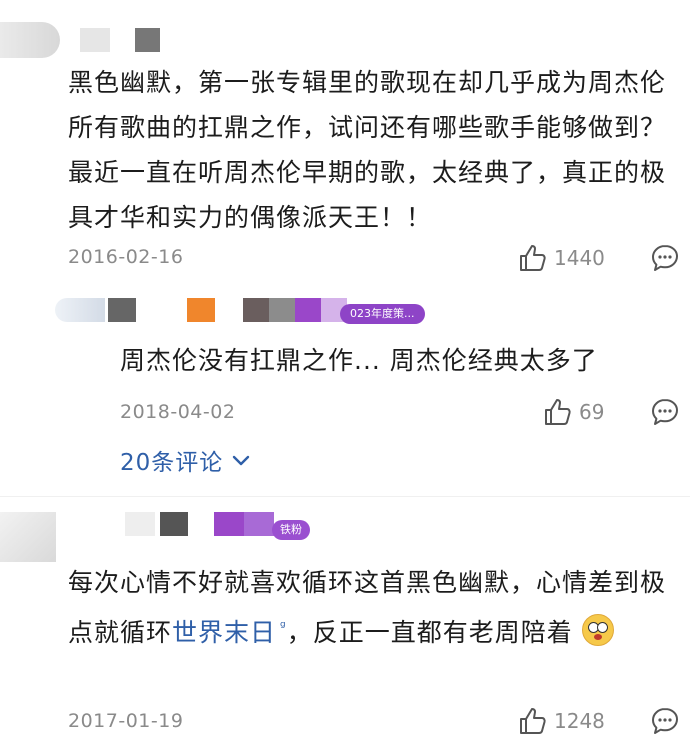 This screenshot has height=754, width=690. Describe the element at coordinates (579, 721) in the screenshot. I see `like-count: 1248` at that location.